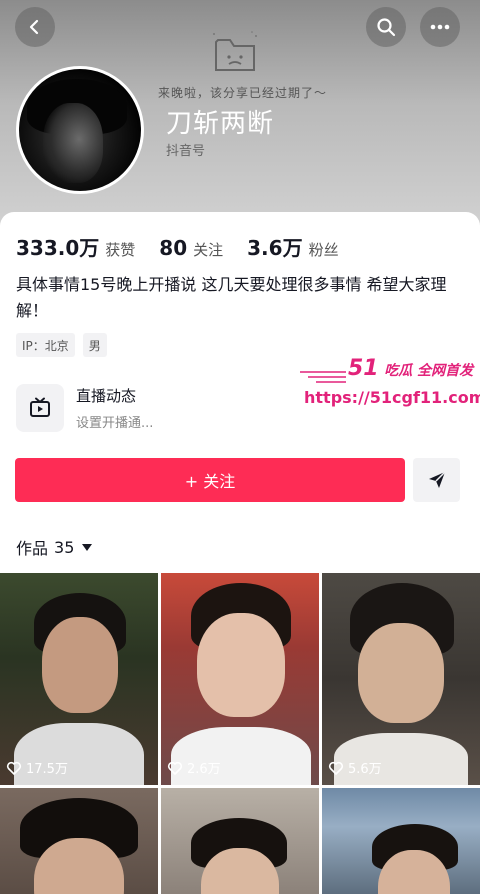  I want to click on avatar, so click(80, 130).